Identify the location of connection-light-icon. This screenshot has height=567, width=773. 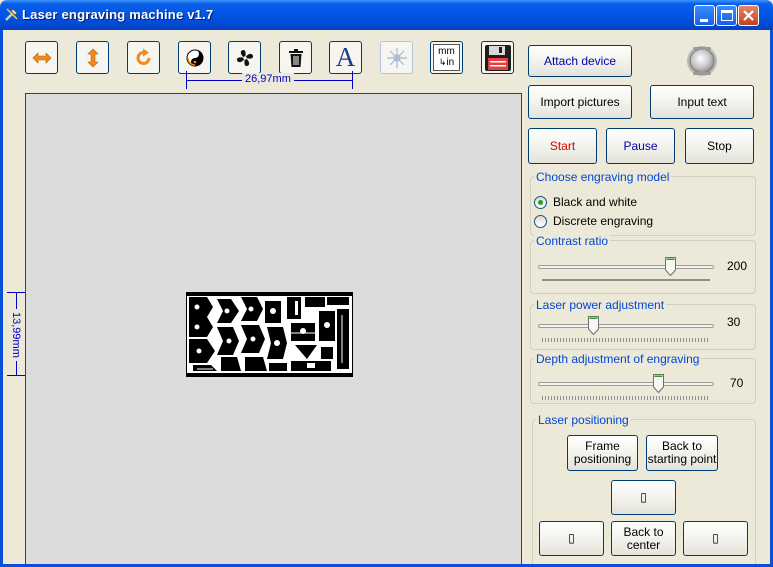
(702, 61).